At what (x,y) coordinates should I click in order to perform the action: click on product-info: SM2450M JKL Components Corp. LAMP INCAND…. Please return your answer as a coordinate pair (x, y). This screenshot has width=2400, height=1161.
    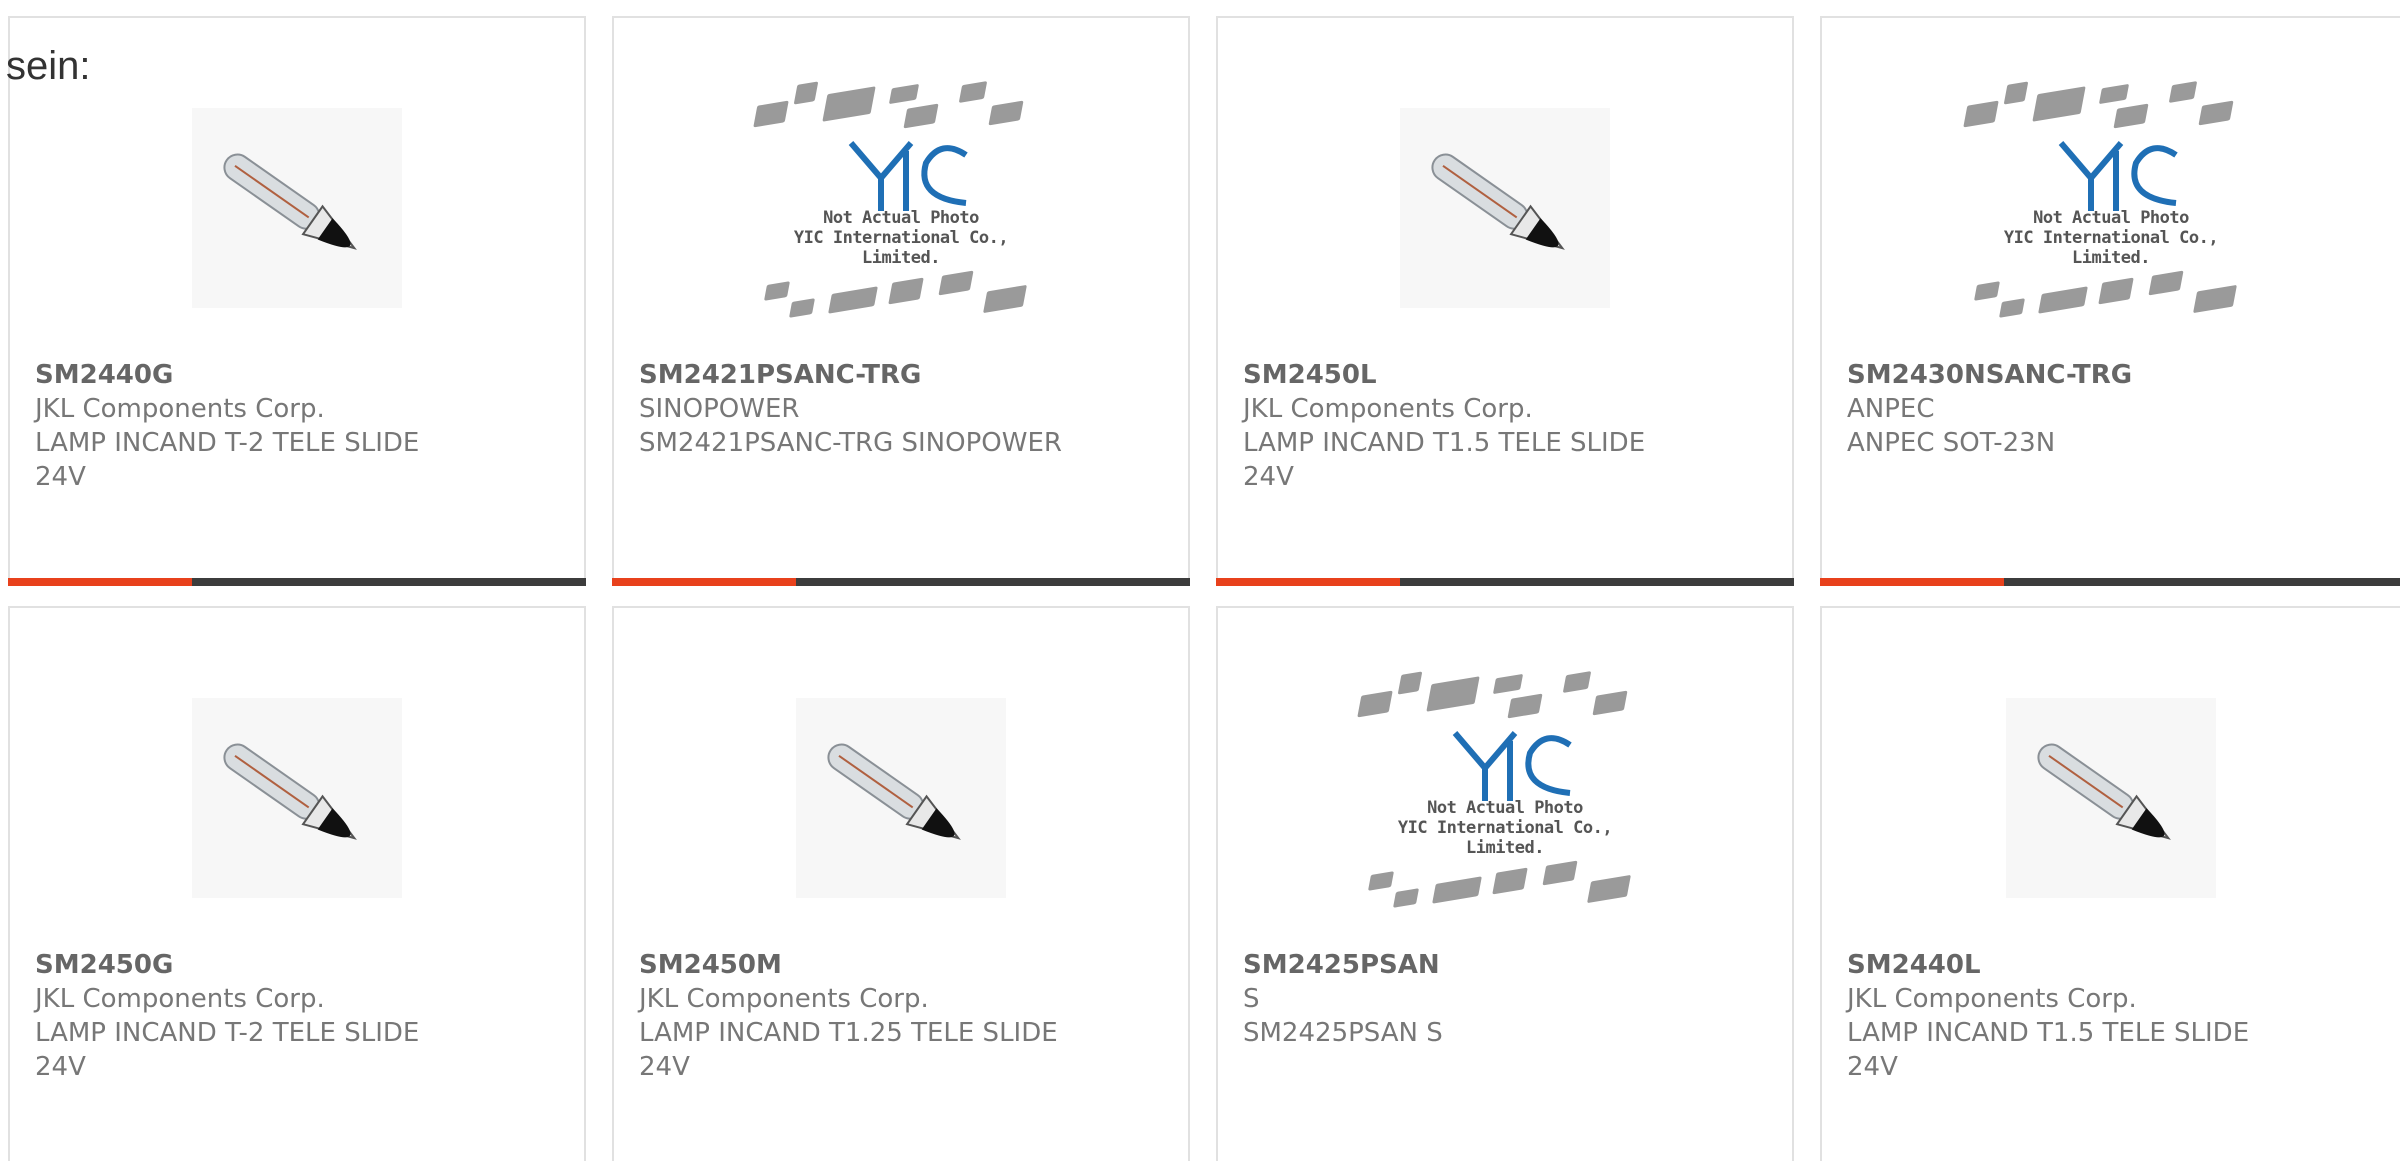
    Looking at the image, I should click on (903, 1016).